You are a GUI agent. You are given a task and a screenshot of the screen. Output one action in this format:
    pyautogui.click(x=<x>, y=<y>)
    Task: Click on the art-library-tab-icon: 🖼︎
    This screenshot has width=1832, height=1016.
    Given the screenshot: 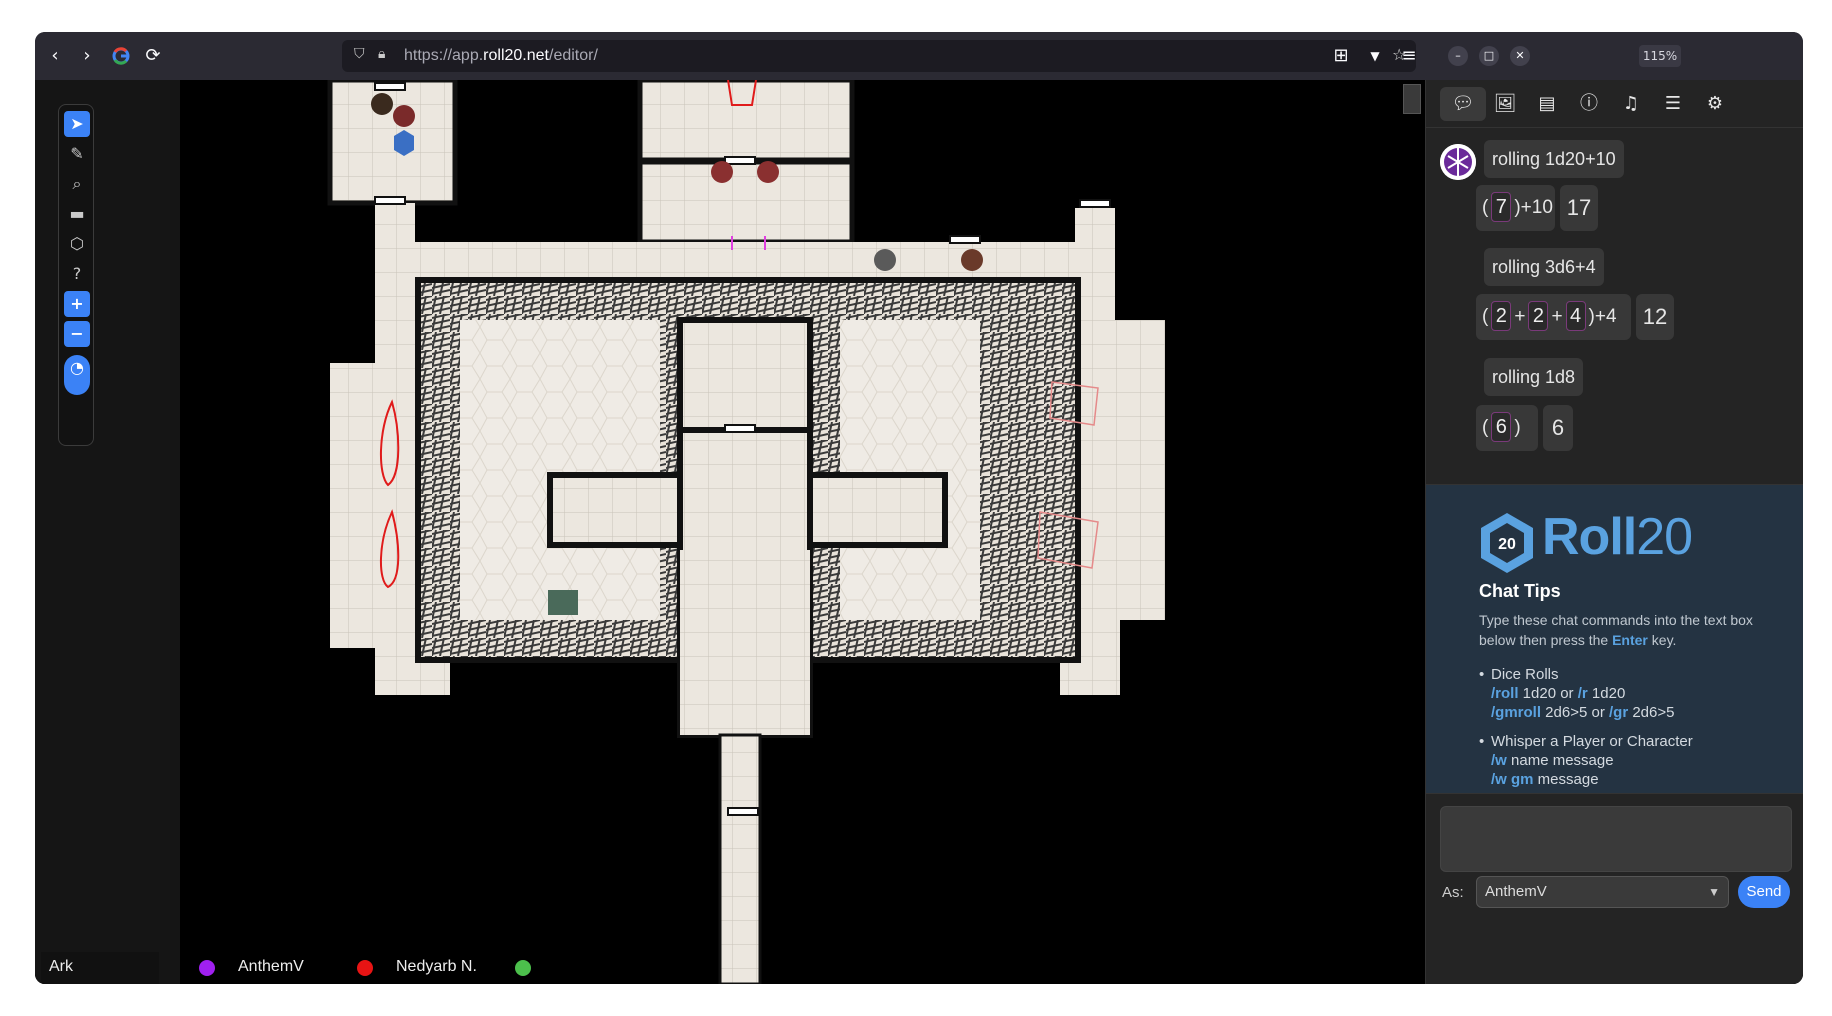 What is the action you would take?
    pyautogui.click(x=1505, y=104)
    